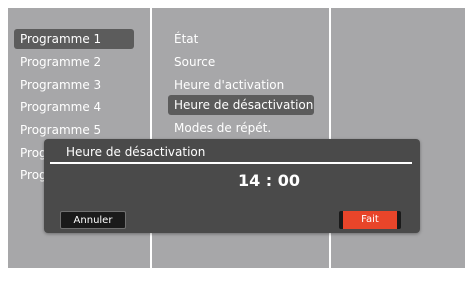 The height and width of the screenshot is (295, 471). Describe the element at coordinates (74, 130) in the screenshot. I see `program-item-5: Programme 5` at that location.